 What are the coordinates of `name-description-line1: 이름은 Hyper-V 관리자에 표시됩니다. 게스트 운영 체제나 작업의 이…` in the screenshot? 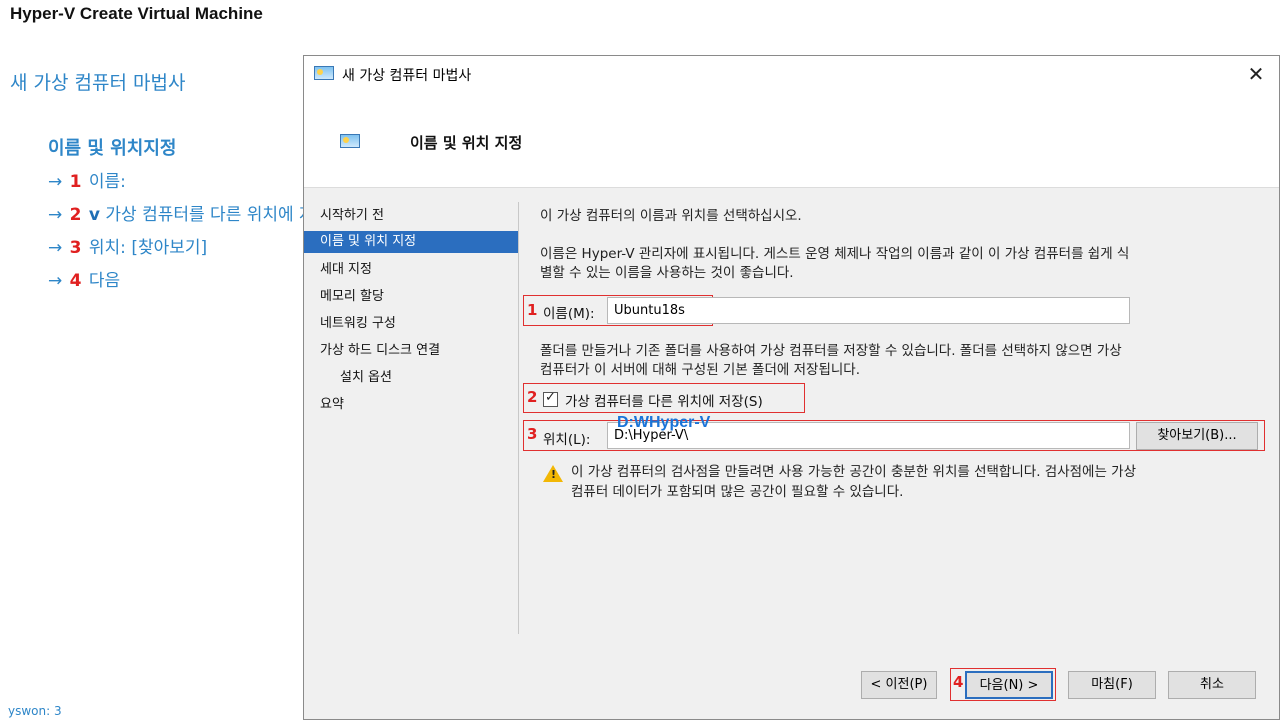 It's located at (835, 254).